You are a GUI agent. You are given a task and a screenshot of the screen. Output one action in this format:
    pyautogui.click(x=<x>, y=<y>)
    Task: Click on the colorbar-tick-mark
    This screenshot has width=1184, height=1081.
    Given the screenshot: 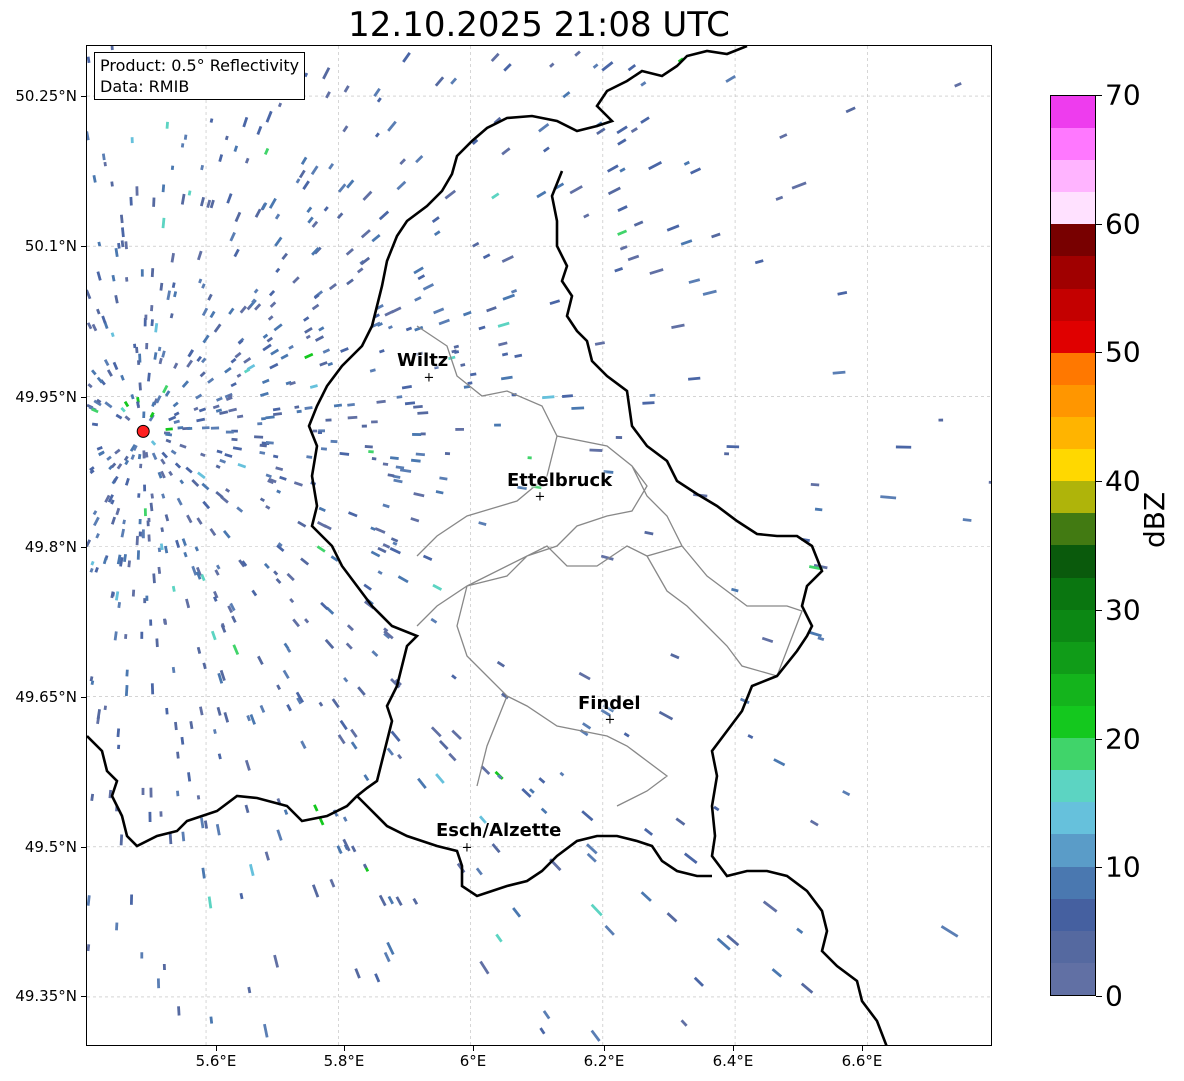 What is the action you would take?
    pyautogui.click(x=1099, y=739)
    